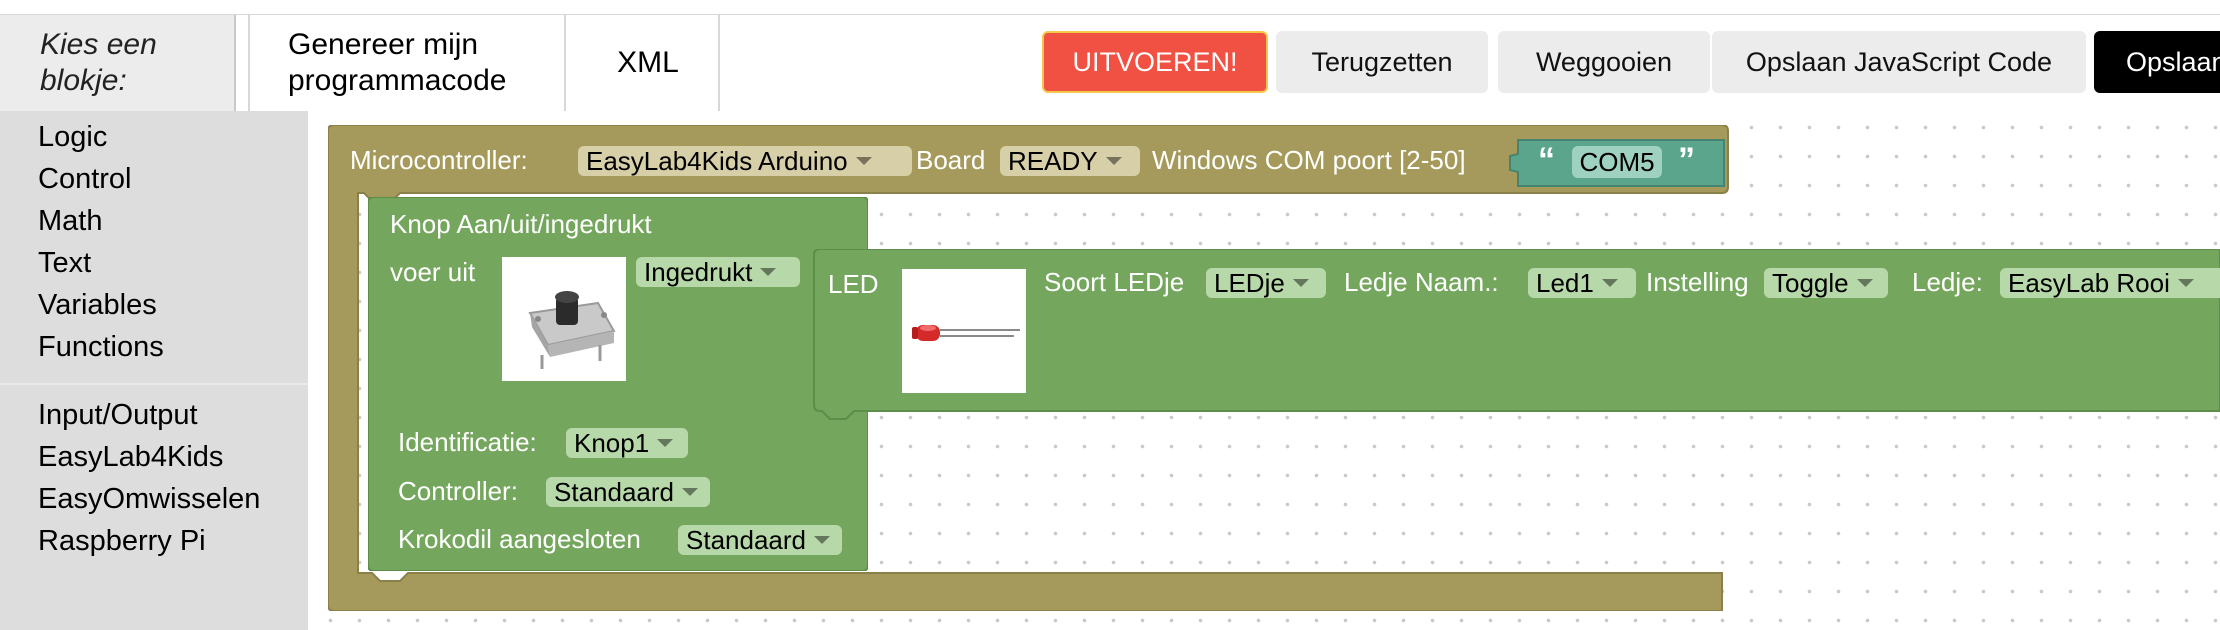 The height and width of the screenshot is (630, 2220). Describe the element at coordinates (1686, 160) in the screenshot. I see `quote-close-icon: ”` at that location.